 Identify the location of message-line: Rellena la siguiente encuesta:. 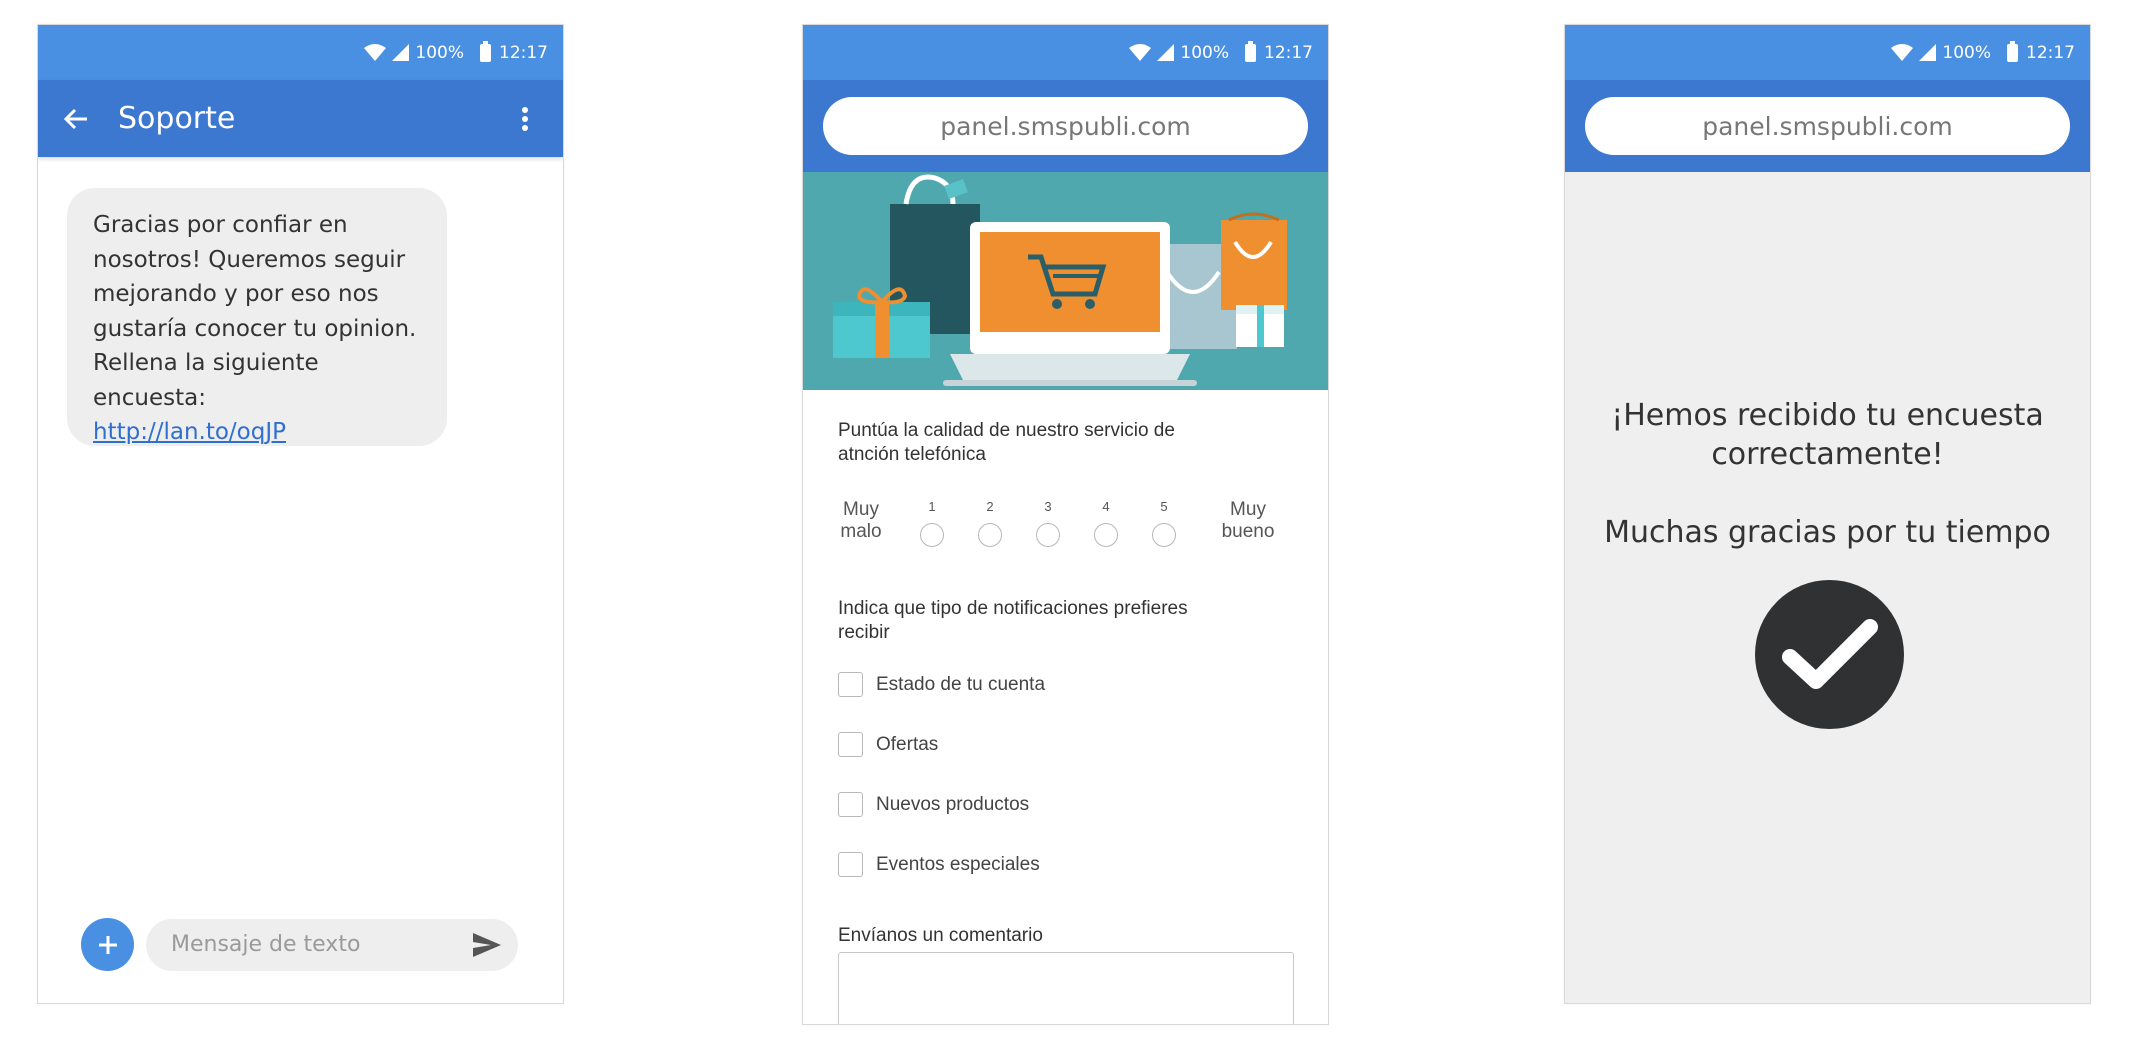
(206, 380).